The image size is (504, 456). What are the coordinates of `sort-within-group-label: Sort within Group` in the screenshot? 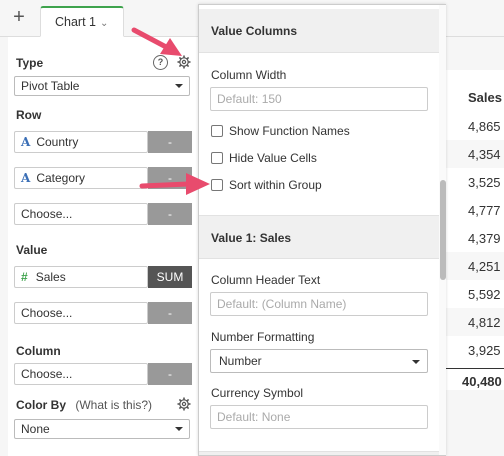 It's located at (275, 185).